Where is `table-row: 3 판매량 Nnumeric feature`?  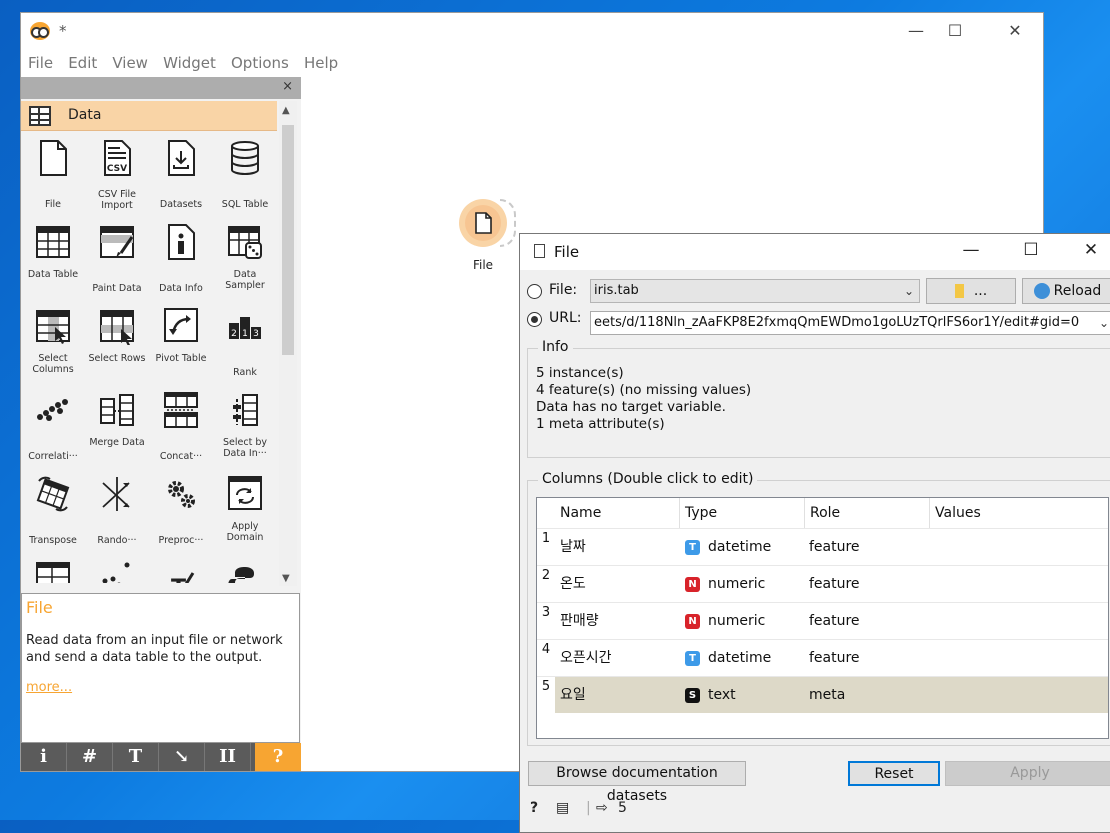
table-row: 3 판매량 Nnumeric feature is located at coordinates (822, 621).